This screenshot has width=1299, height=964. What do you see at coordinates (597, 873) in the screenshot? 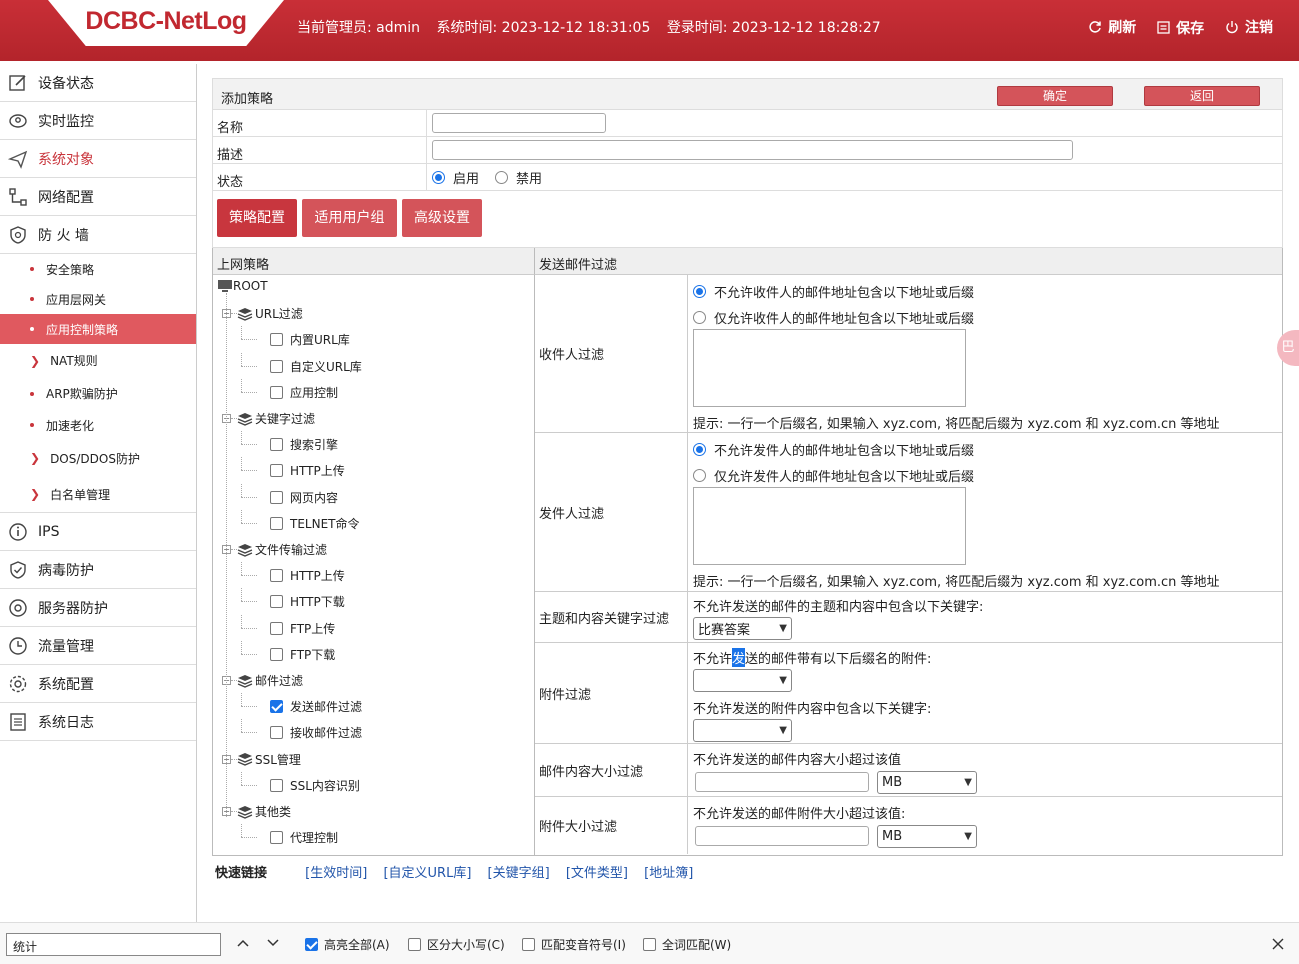
I see `link-file-type: [文件类型]` at bounding box center [597, 873].